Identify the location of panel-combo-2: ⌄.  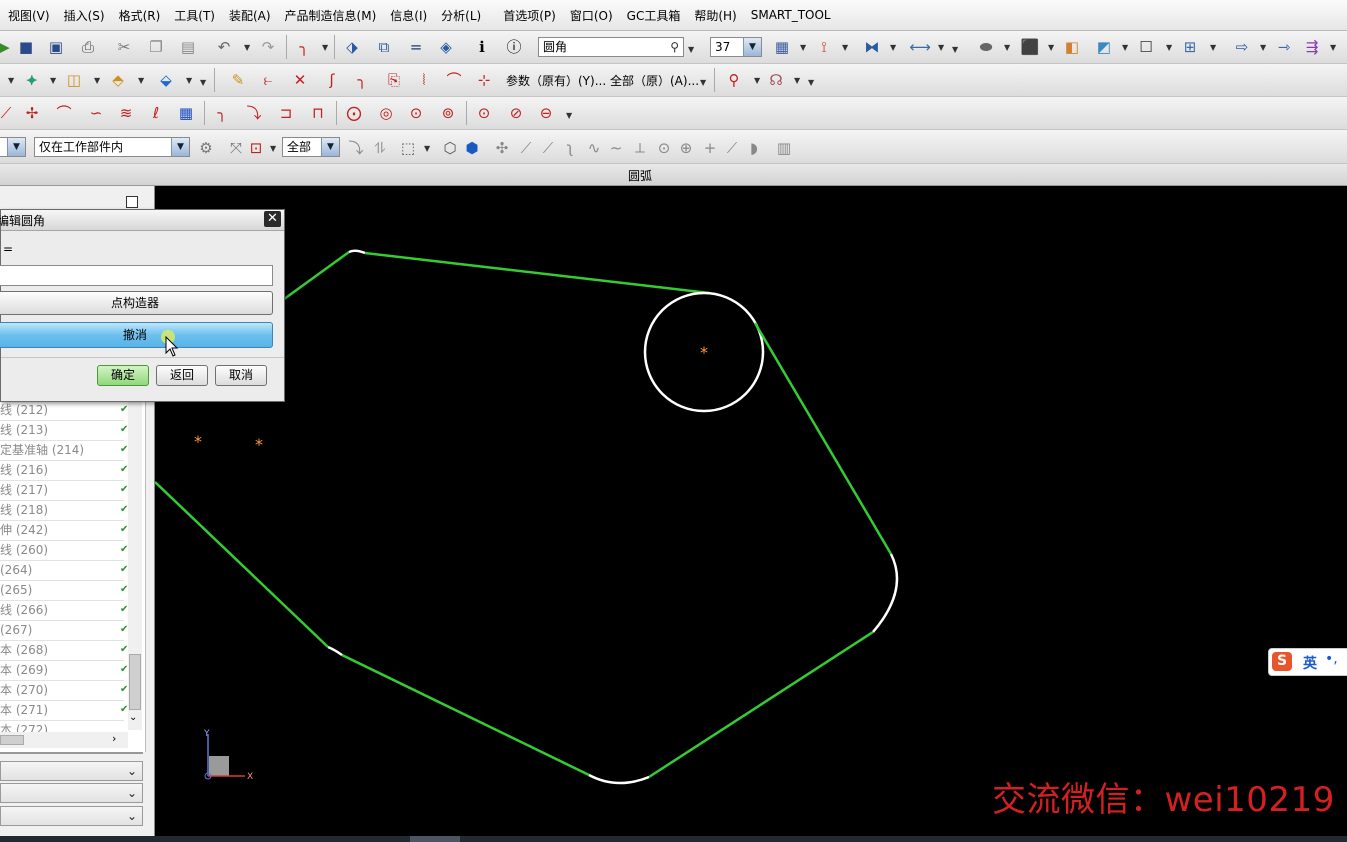
(71, 793).